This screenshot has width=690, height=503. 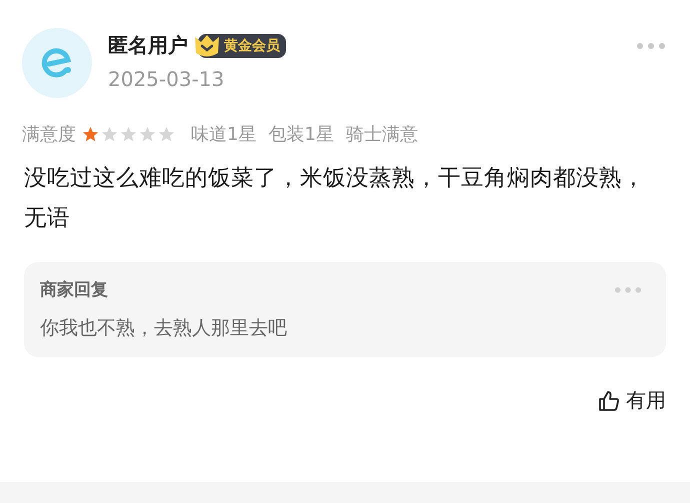 I want to click on rating-tag: 包装1星, so click(x=301, y=134).